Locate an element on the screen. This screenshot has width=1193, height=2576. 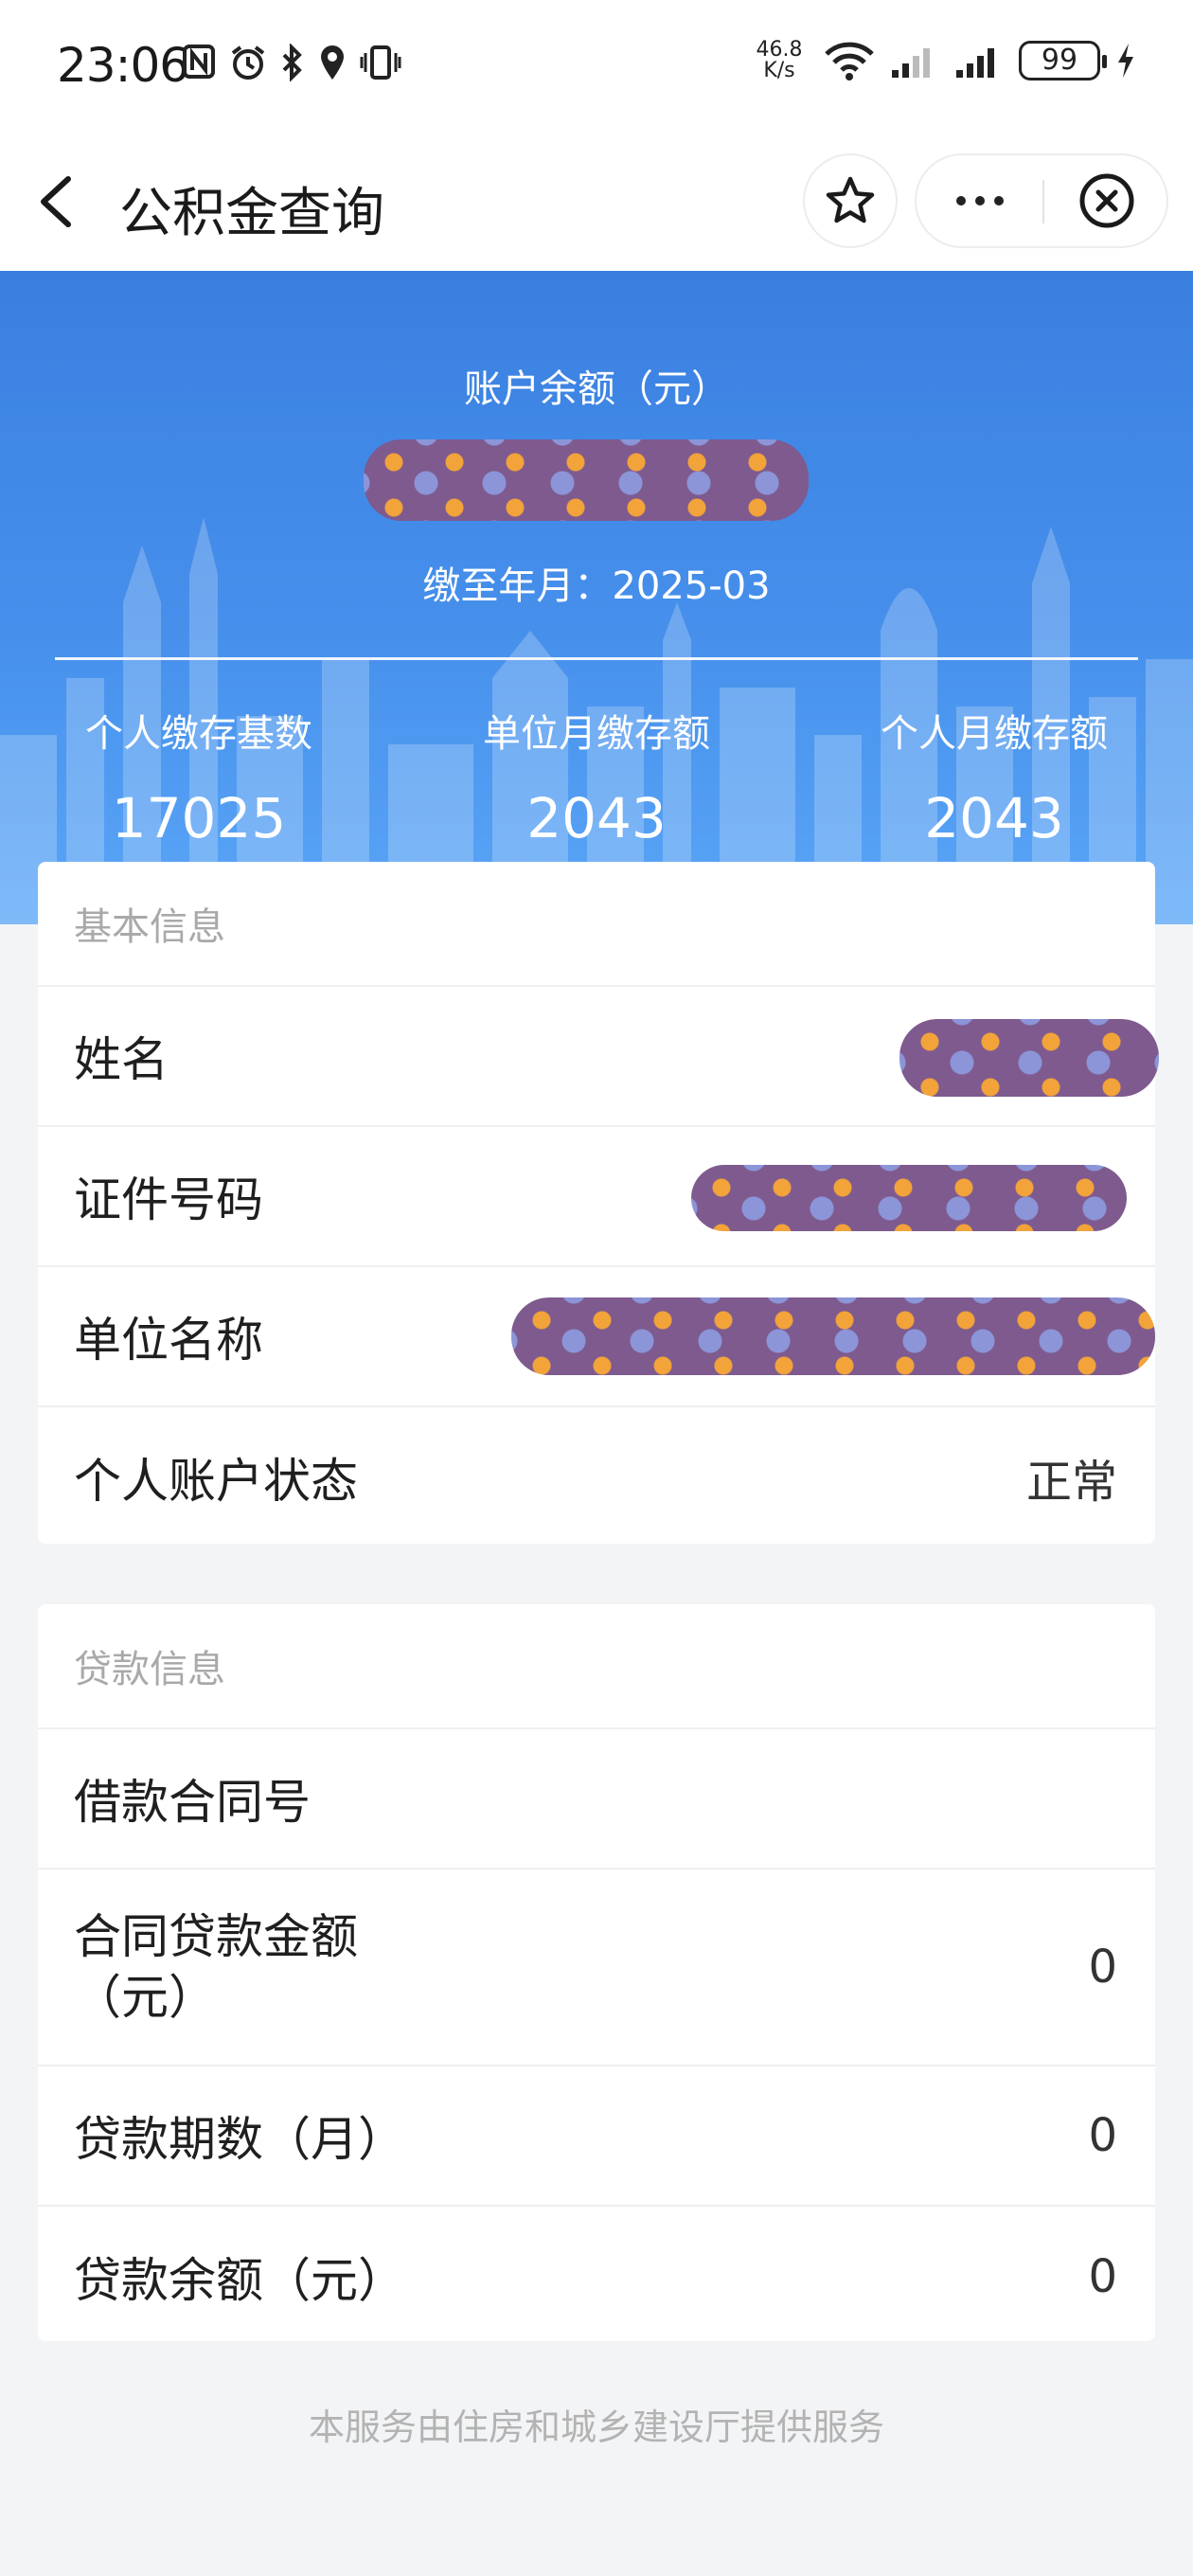
title-bar: 公积金查询 is located at coordinates (596, 202).